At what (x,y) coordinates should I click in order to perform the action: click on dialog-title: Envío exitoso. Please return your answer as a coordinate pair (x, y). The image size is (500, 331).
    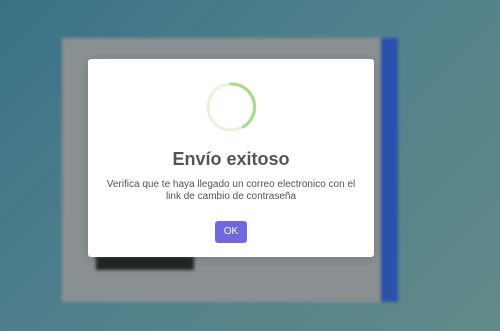
    Looking at the image, I should click on (231, 159).